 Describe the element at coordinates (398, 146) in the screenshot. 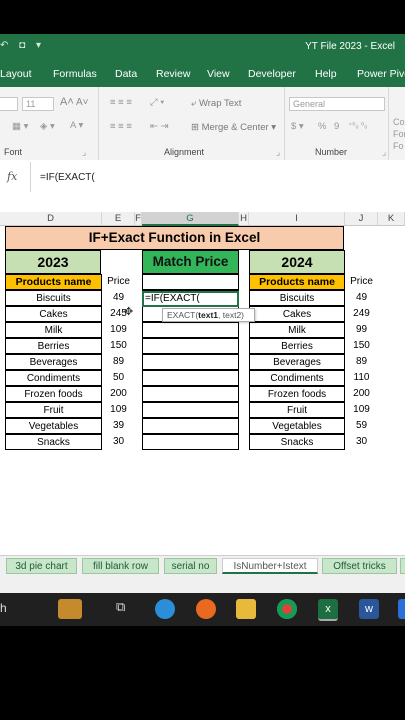

I see `cell-styles-label: Fo` at that location.